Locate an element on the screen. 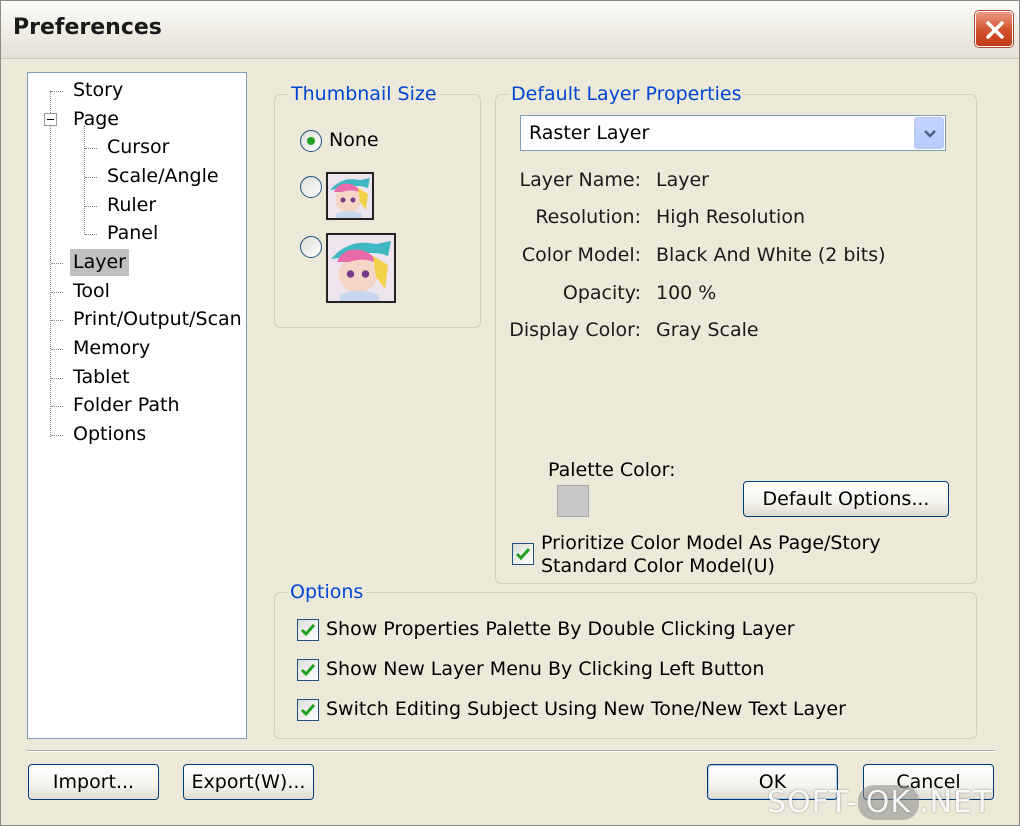 The width and height of the screenshot is (1020, 826). color-model-label: Color Model: is located at coordinates (581, 255).